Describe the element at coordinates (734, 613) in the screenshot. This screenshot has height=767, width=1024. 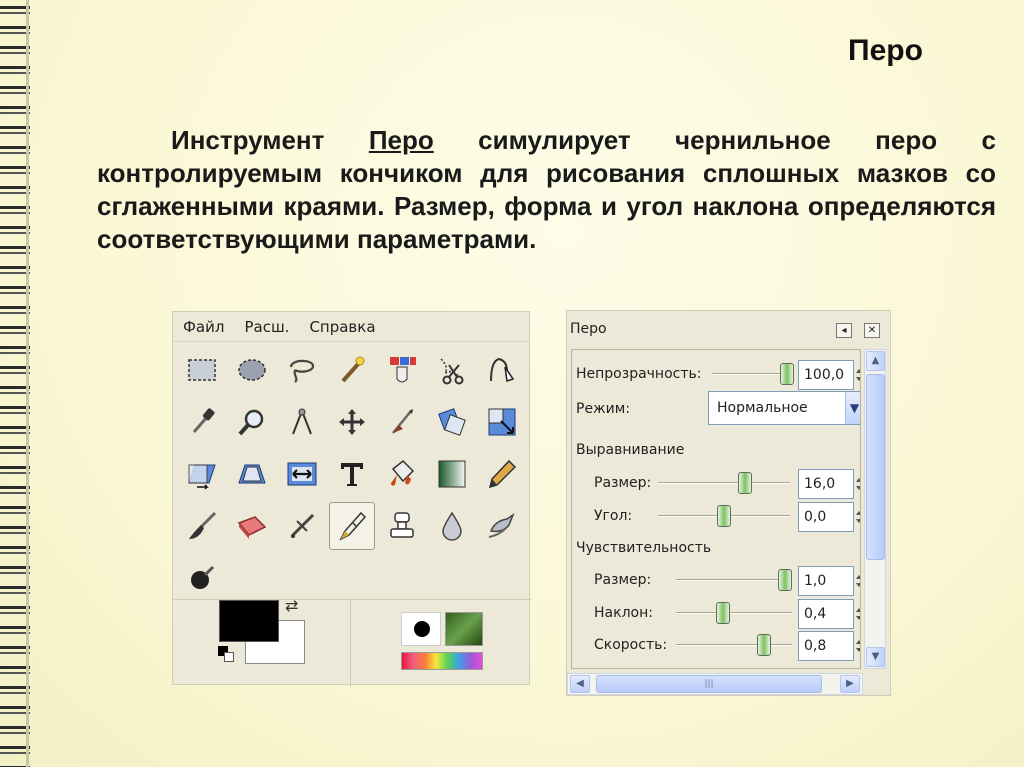
I see `tilt-slider` at that location.